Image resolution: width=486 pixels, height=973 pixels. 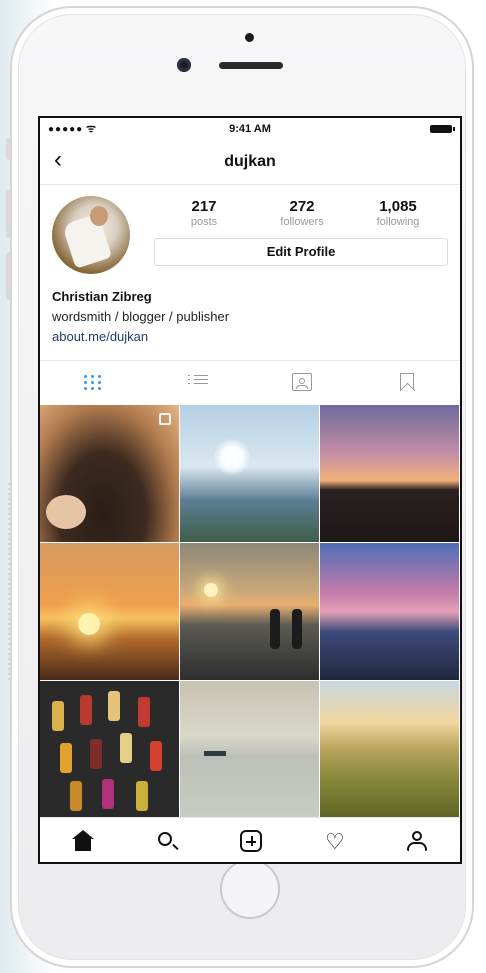 What do you see at coordinates (204, 206) in the screenshot?
I see `posts-number: 217` at bounding box center [204, 206].